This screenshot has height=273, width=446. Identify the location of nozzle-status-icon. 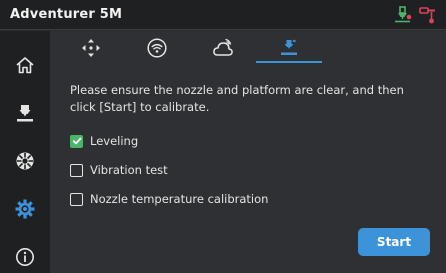
(403, 15).